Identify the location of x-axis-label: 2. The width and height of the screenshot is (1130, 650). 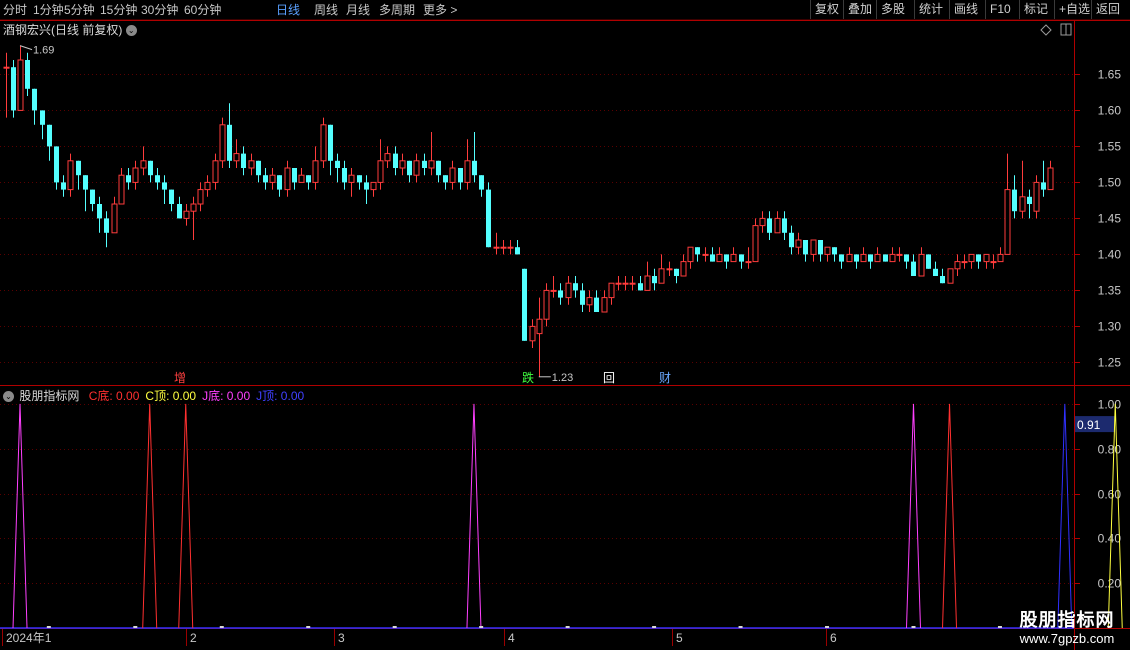
(193, 638).